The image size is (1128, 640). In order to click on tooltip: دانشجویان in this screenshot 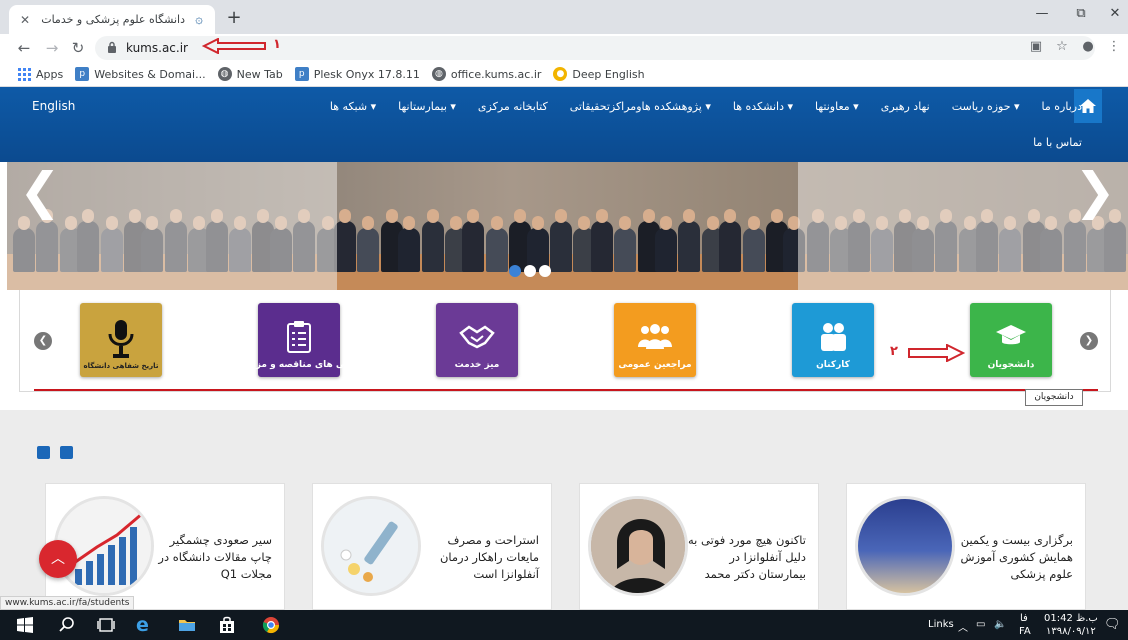, I will do `click(1054, 397)`.